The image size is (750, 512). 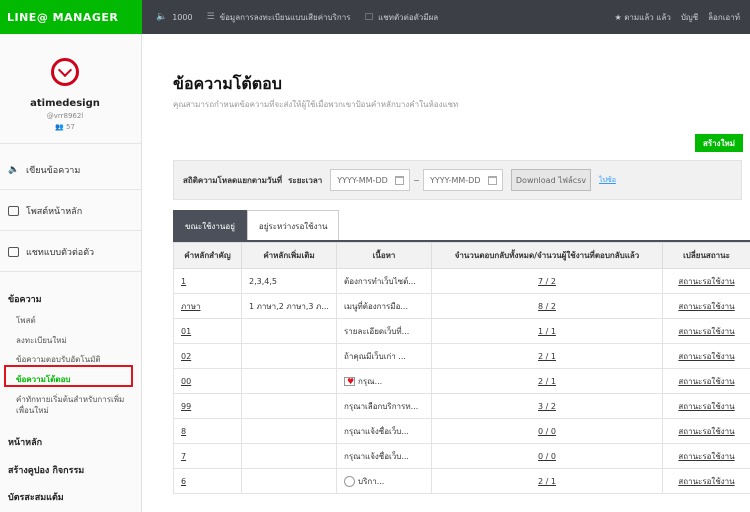 I want to click on count-link: 8 / 2, so click(x=547, y=306).